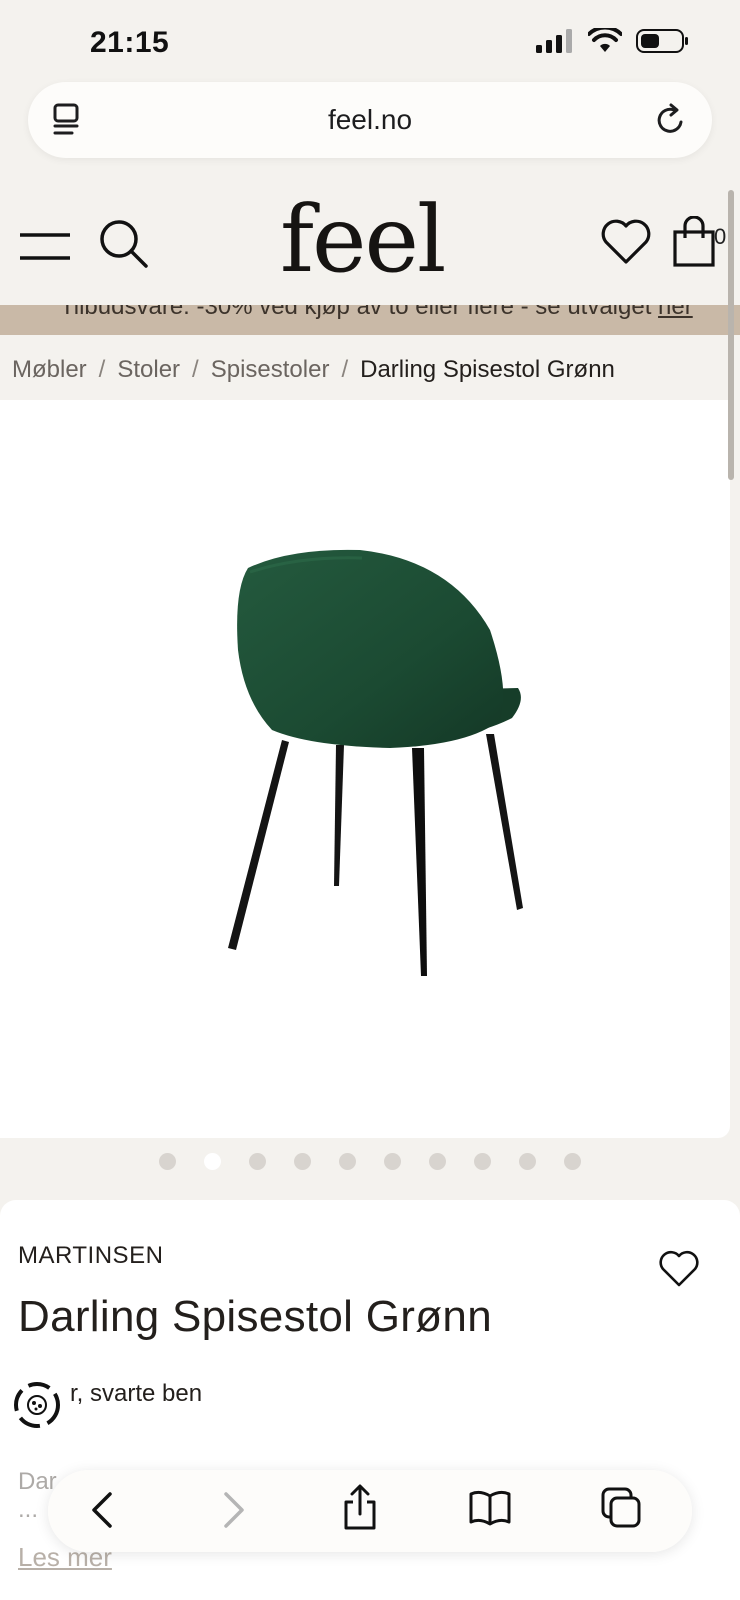 The width and height of the screenshot is (740, 1600). Describe the element at coordinates (136, 1393) in the screenshot. I see `product-short-description: r, svarte ben` at that location.